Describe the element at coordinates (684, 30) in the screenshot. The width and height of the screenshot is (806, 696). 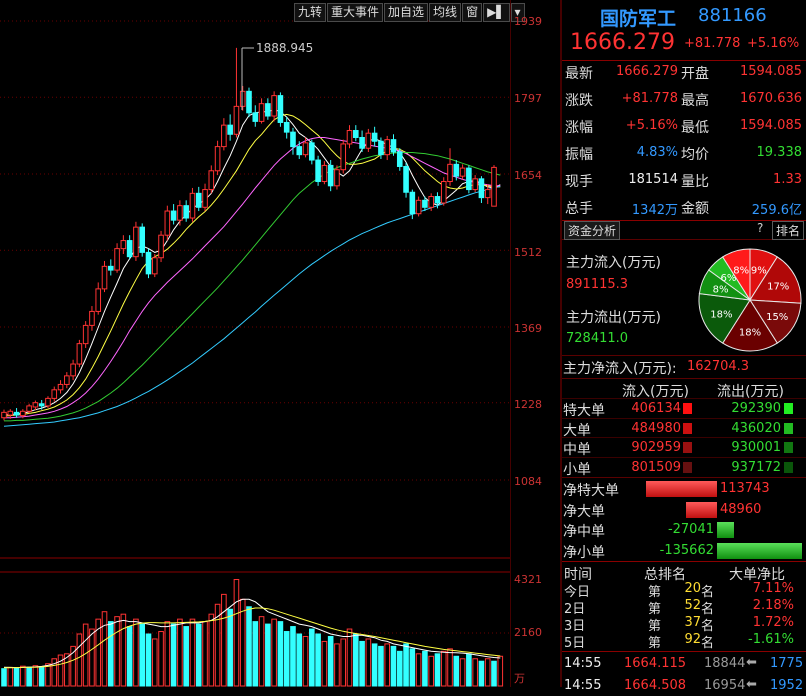
I see `quote-header: 国防军工 881166 1666.279 +81.778 +5.16%` at that location.